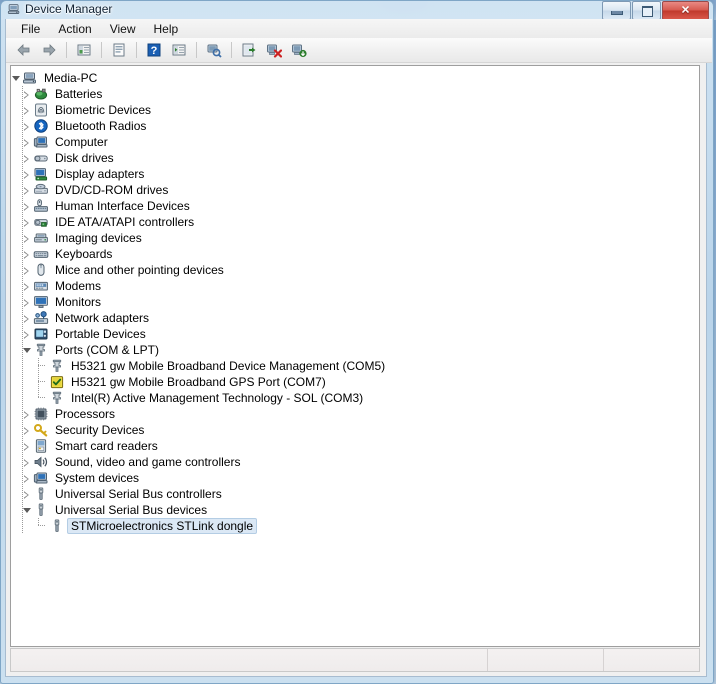 Image resolution: width=716 pixels, height=684 pixels. Describe the element at coordinates (123, 29) in the screenshot. I see `menu-view: View` at that location.